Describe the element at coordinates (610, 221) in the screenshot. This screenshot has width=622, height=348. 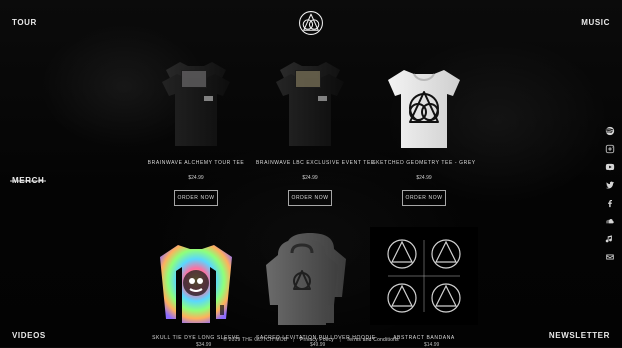
I see `soundcloud-icon` at that location.